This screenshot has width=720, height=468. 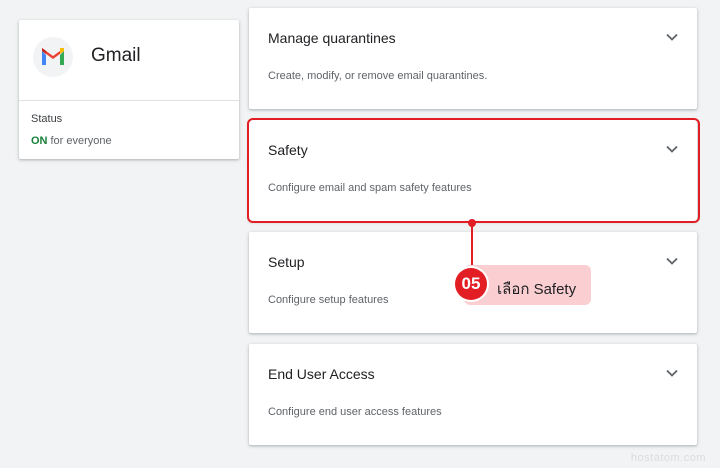 What do you see at coordinates (355, 412) in the screenshot?
I see `section-description: Configure end user access features` at bounding box center [355, 412].